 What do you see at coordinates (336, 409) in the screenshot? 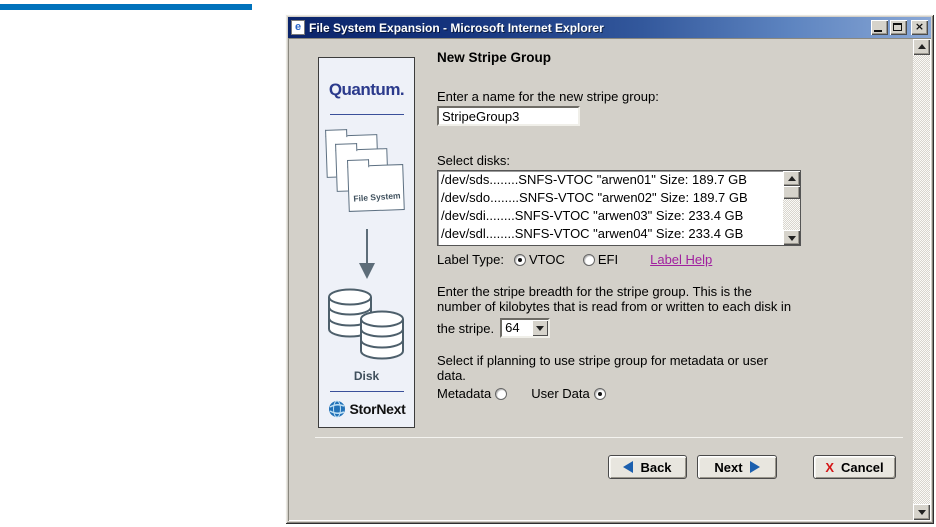
I see `stornext-globe-icon` at bounding box center [336, 409].